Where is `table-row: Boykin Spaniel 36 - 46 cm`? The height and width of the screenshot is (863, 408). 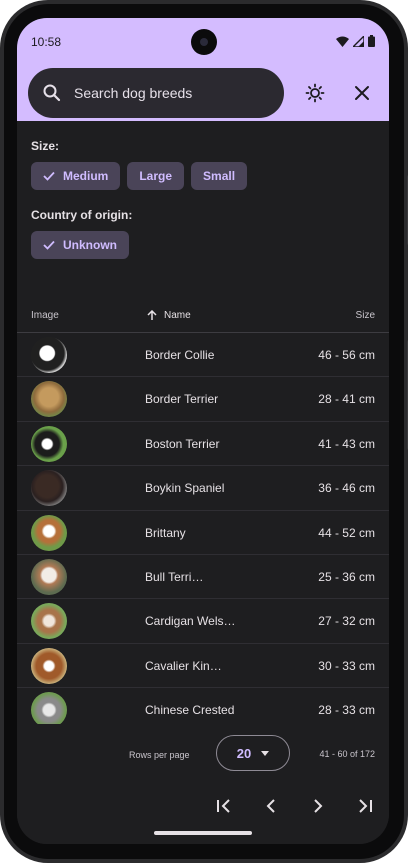
table-row: Boykin Spaniel 36 - 46 cm is located at coordinates (203, 488).